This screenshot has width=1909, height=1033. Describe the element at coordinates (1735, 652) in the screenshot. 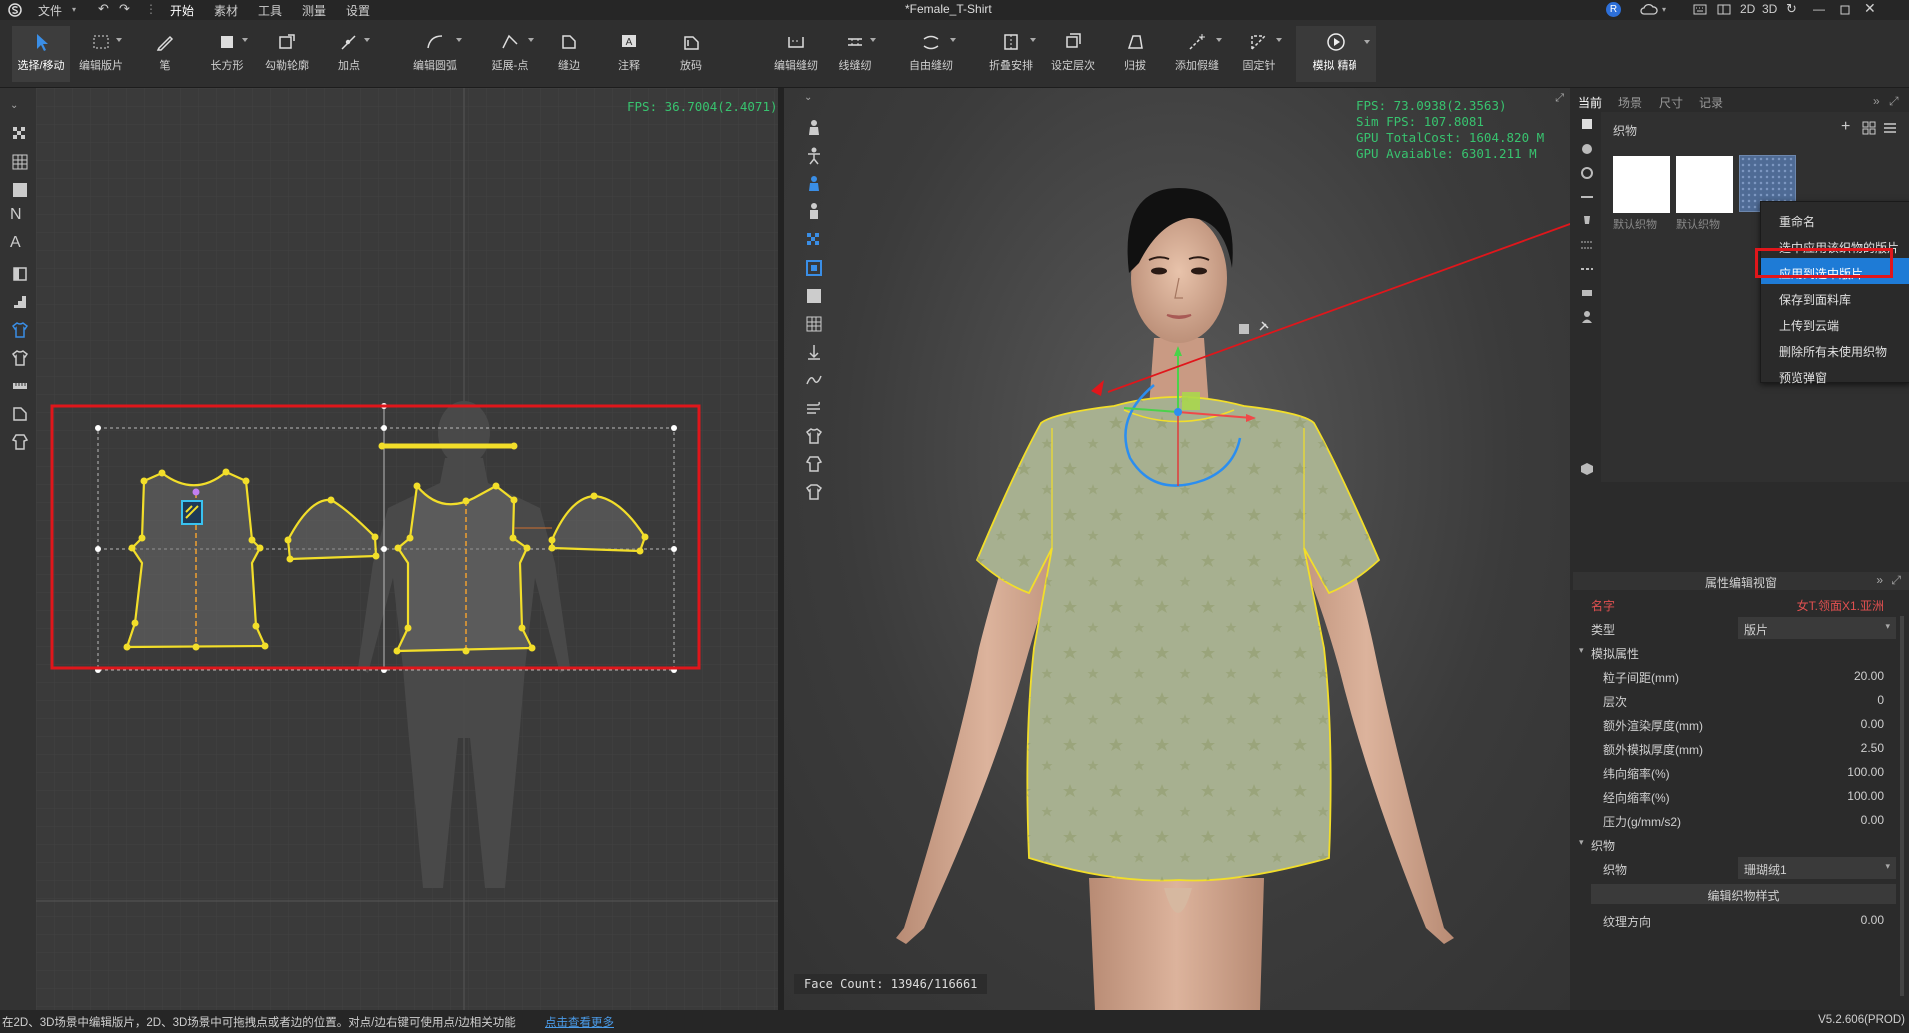

I see `sim-section-row: ▾ 模拟属性` at that location.